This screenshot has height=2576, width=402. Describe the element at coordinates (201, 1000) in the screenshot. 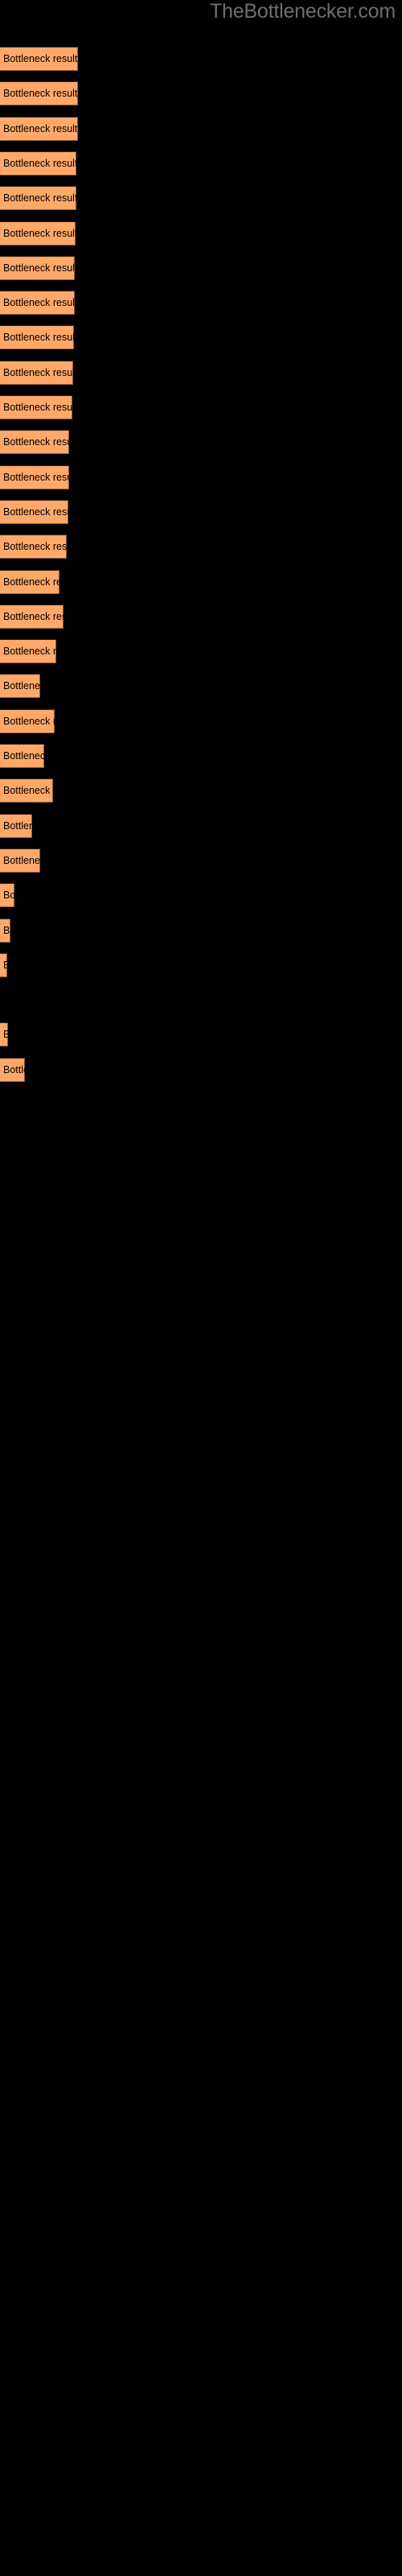

I see `bar-row` at that location.